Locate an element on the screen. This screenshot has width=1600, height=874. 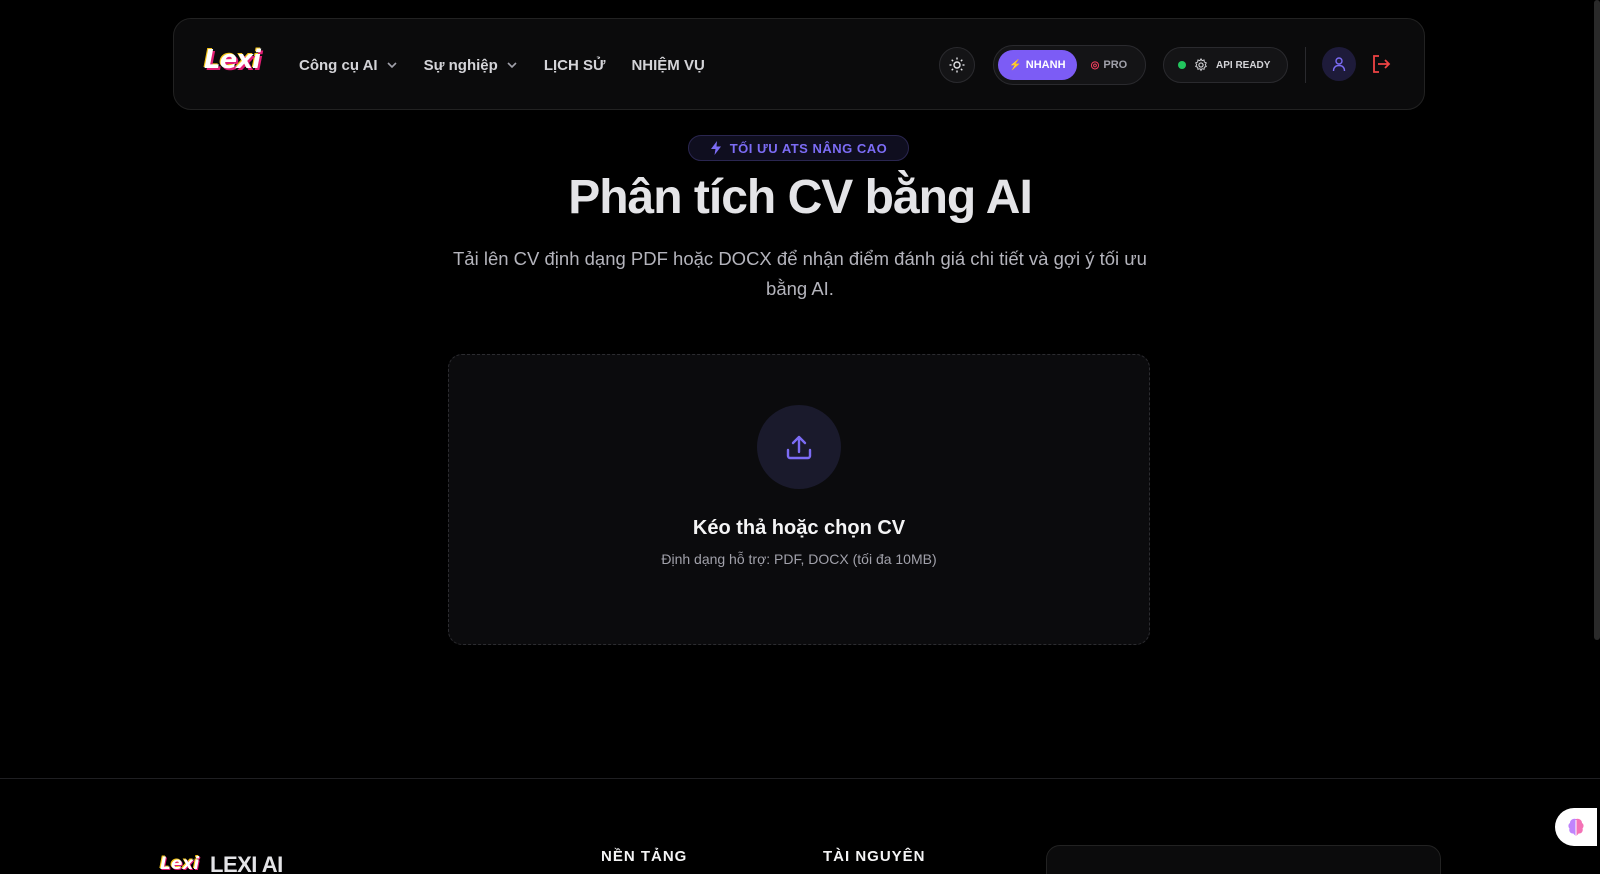
nav-links: Công cụ AI Sự nghiệp LỊCH SỬ NHIỆM VỤ is located at coordinates (502, 65).